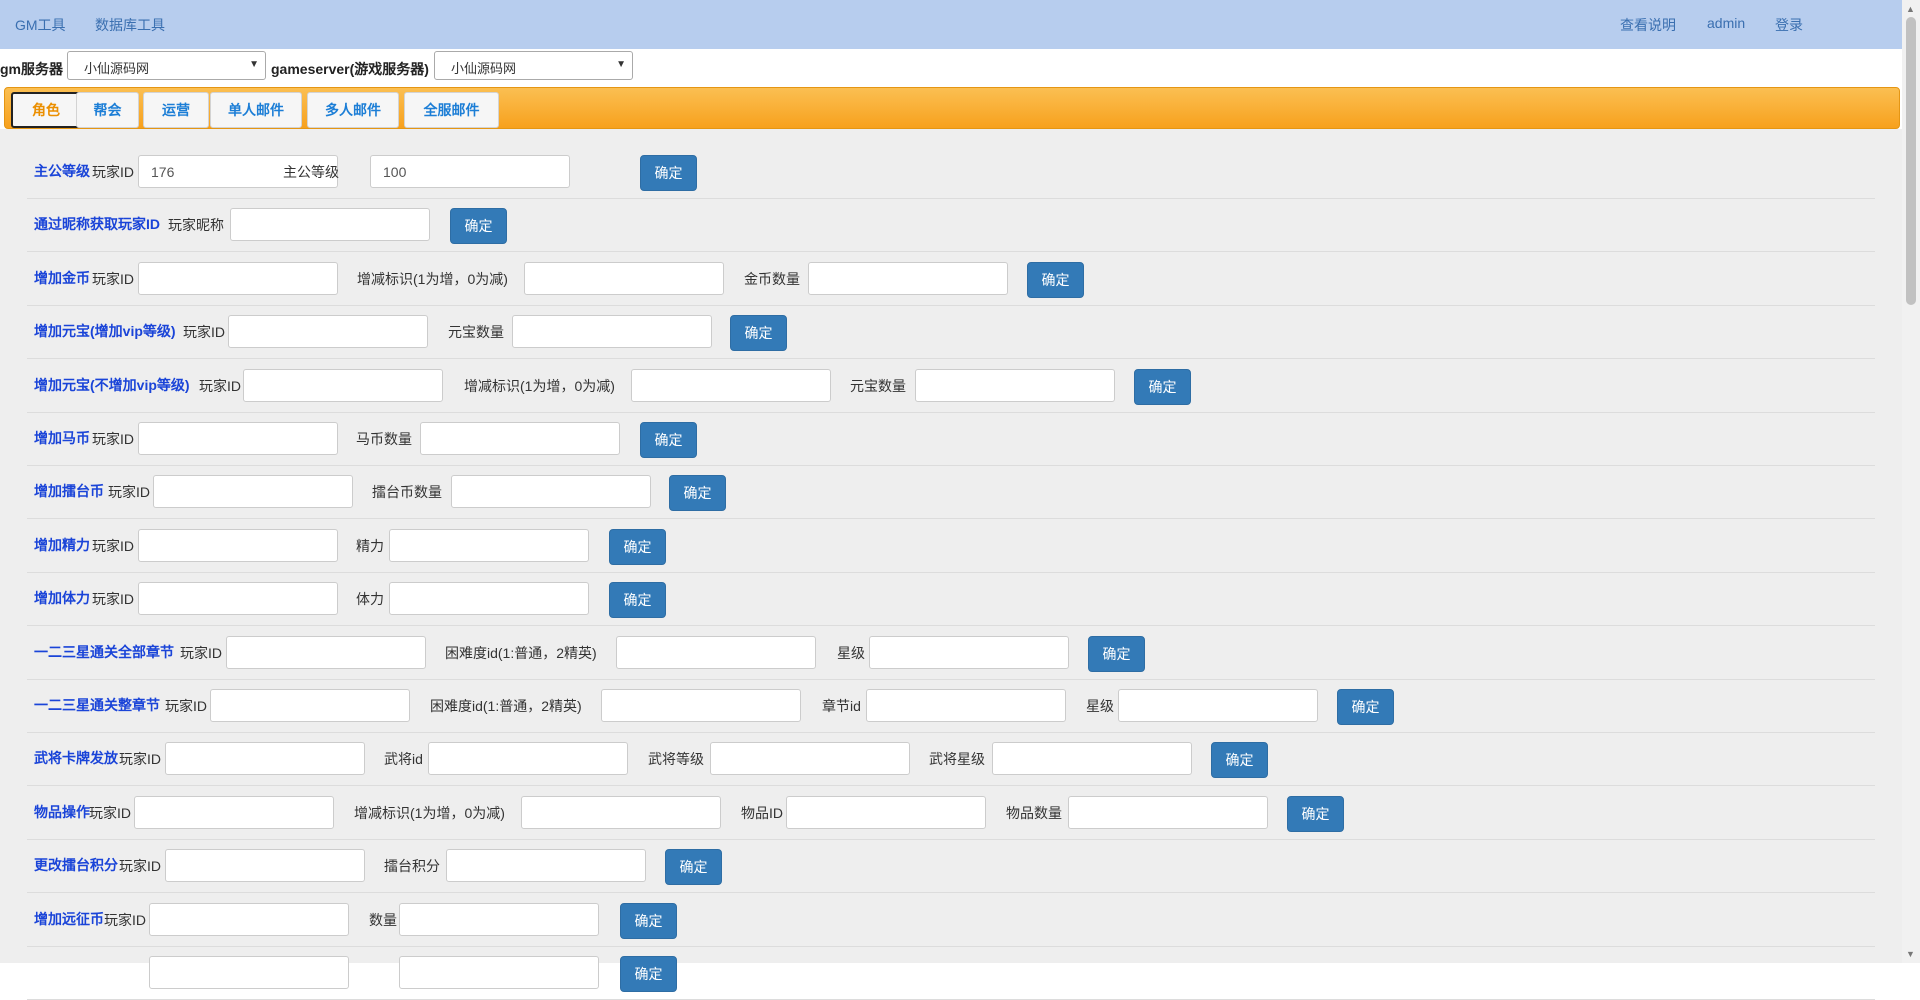 This screenshot has height=1000, width=1920. What do you see at coordinates (1910, 9) in the screenshot?
I see `scroll-up-icon: ▲` at bounding box center [1910, 9].